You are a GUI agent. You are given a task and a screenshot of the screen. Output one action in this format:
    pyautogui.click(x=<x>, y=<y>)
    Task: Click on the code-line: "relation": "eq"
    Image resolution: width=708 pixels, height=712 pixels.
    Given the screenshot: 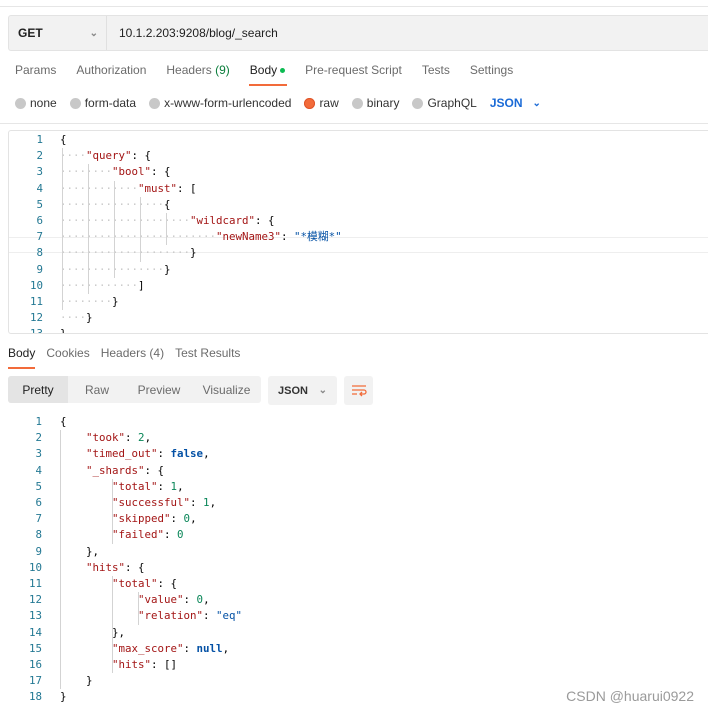 What is the action you would take?
    pyautogui.click(x=151, y=616)
    